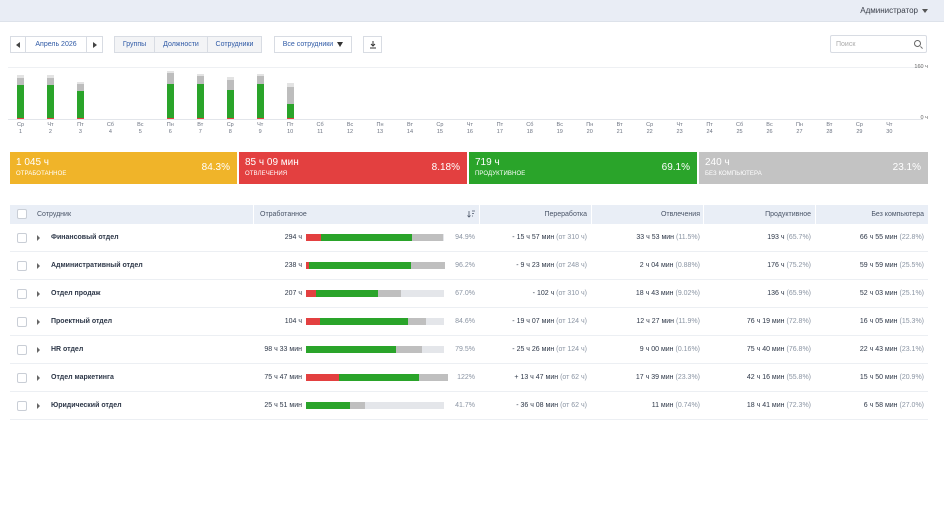 This screenshot has height=510, width=944. Describe the element at coordinates (650, 129) in the screenshot. I see `chart-day-label: Ср 22` at that location.